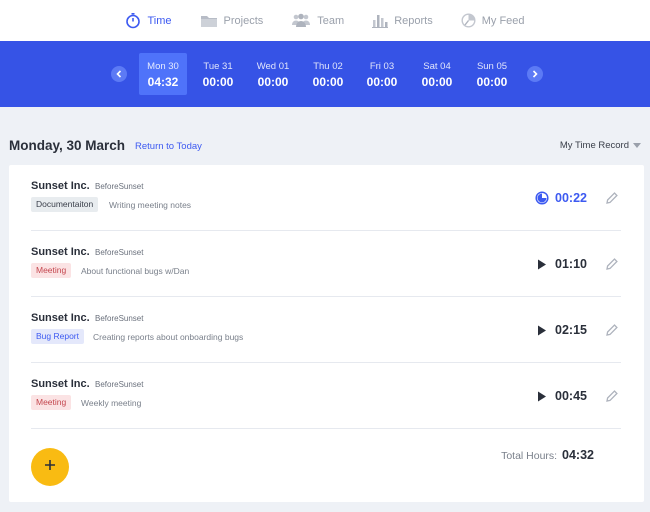 The width and height of the screenshot is (650, 512). What do you see at coordinates (571, 198) in the screenshot?
I see `entry-duration: 00:22` at bounding box center [571, 198].